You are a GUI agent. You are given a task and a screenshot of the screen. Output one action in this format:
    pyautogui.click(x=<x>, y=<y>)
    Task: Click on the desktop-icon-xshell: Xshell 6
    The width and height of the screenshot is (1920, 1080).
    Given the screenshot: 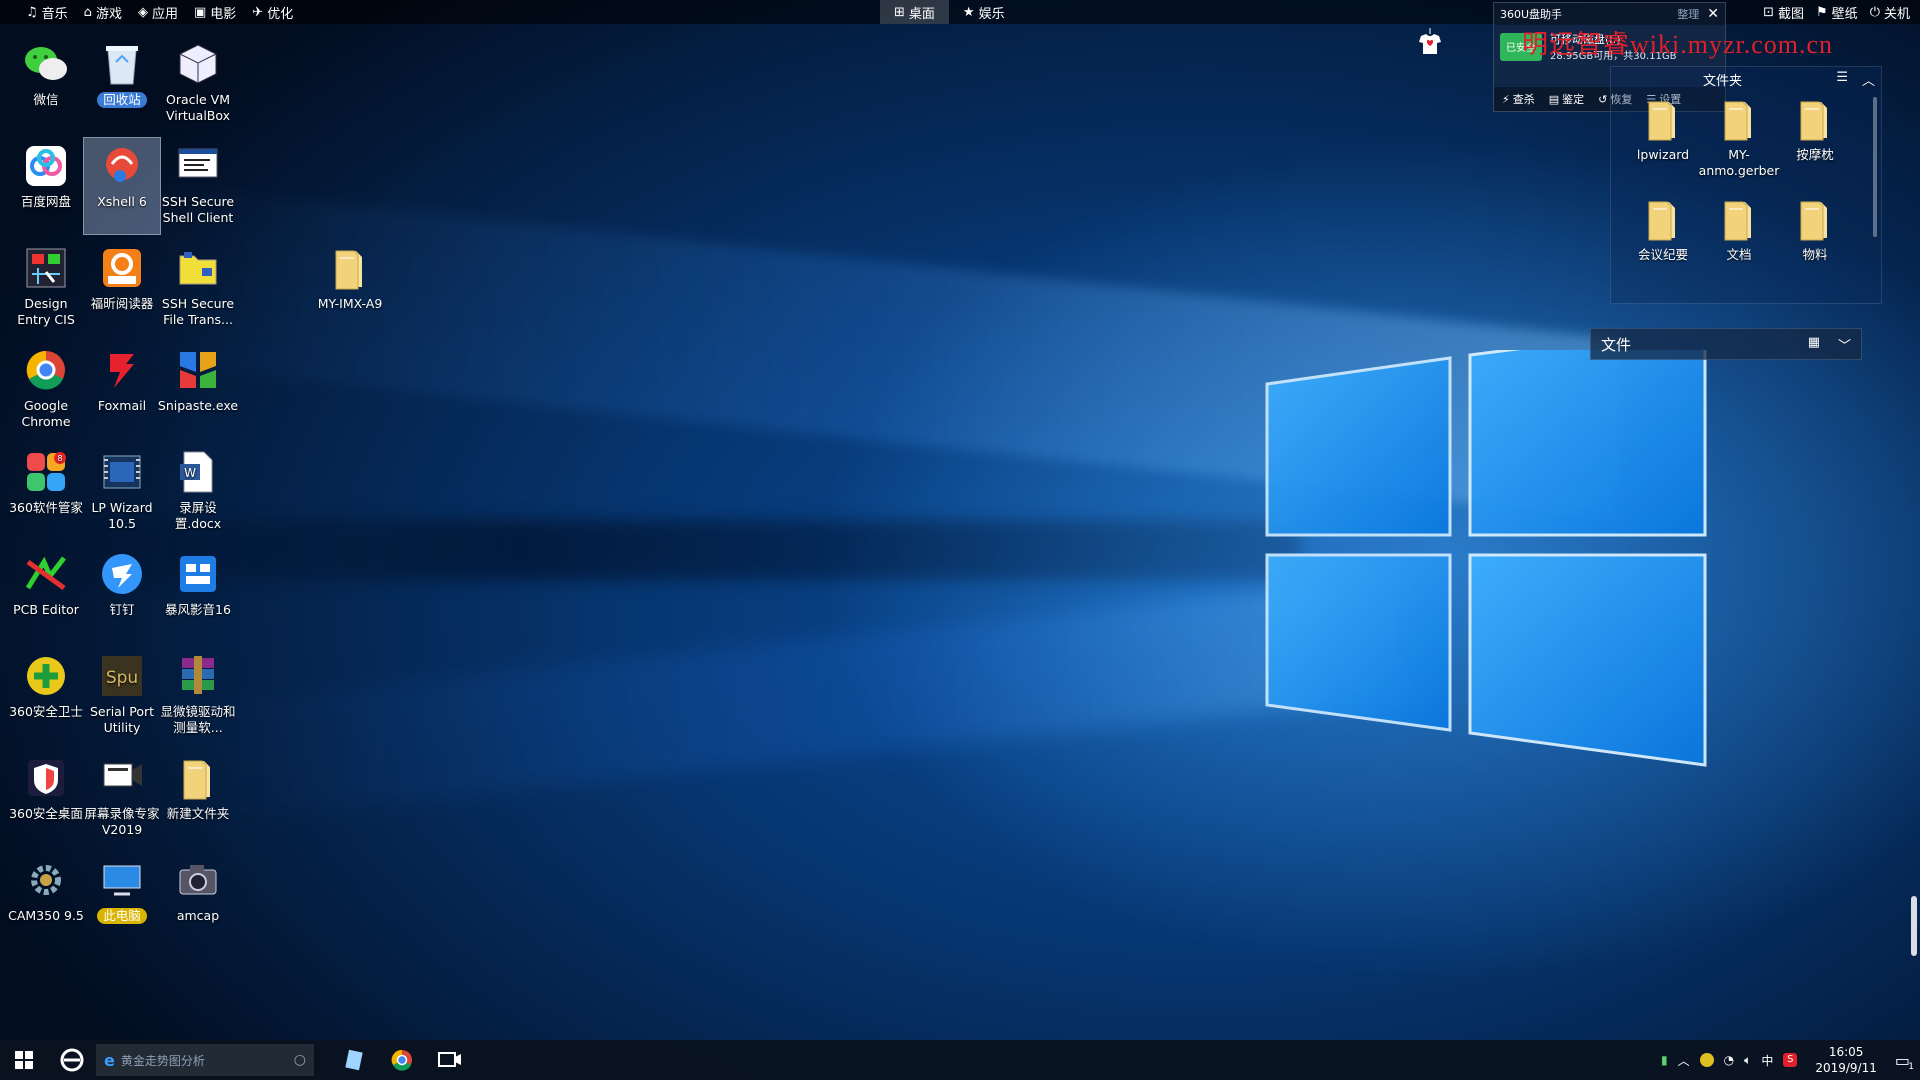 What is the action you would take?
    pyautogui.click(x=122, y=186)
    